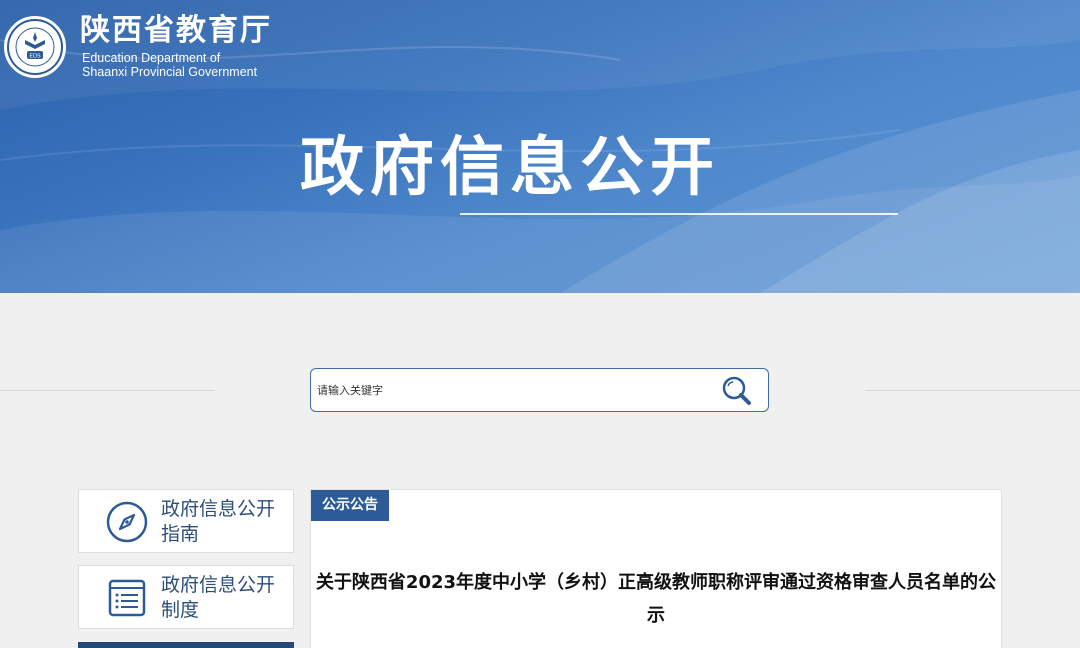 The height and width of the screenshot is (648, 1080). Describe the element at coordinates (176, 30) in the screenshot. I see `logo-chinese-name: 陕西省教育厅` at that location.